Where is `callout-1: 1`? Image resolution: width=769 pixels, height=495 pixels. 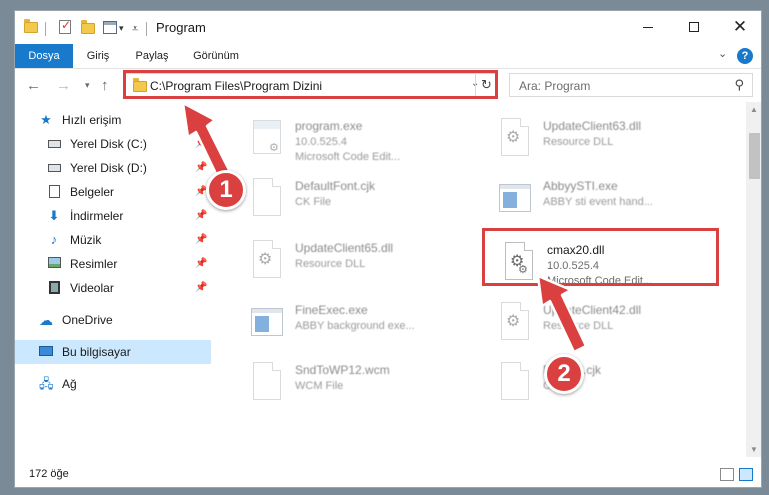 callout-1: 1 is located at coordinates (226, 190).